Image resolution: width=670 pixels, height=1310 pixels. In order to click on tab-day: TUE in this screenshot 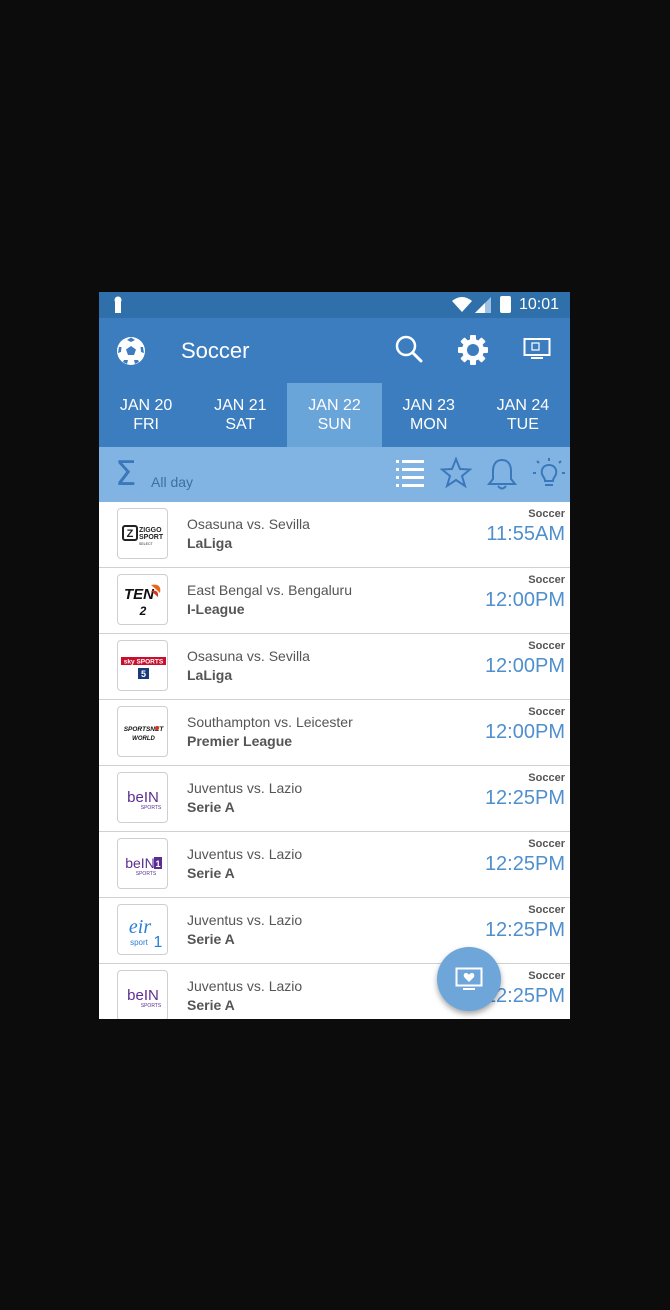, I will do `click(522, 424)`.